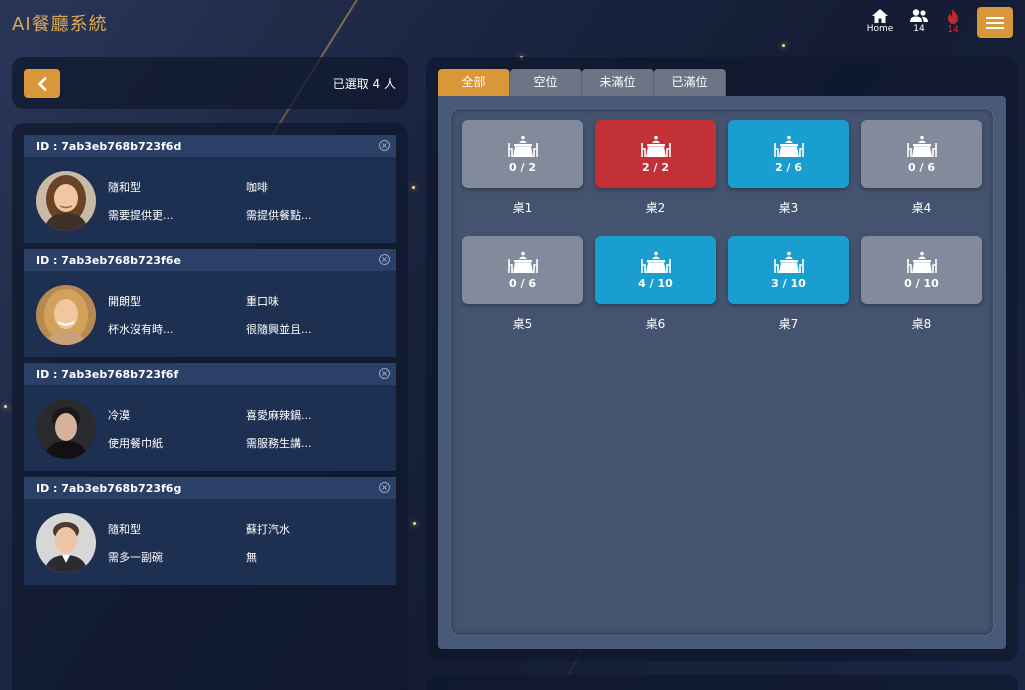  What do you see at coordinates (108, 260) in the screenshot?
I see `customer-id: ID : 7ab3eb768b723f6e` at bounding box center [108, 260].